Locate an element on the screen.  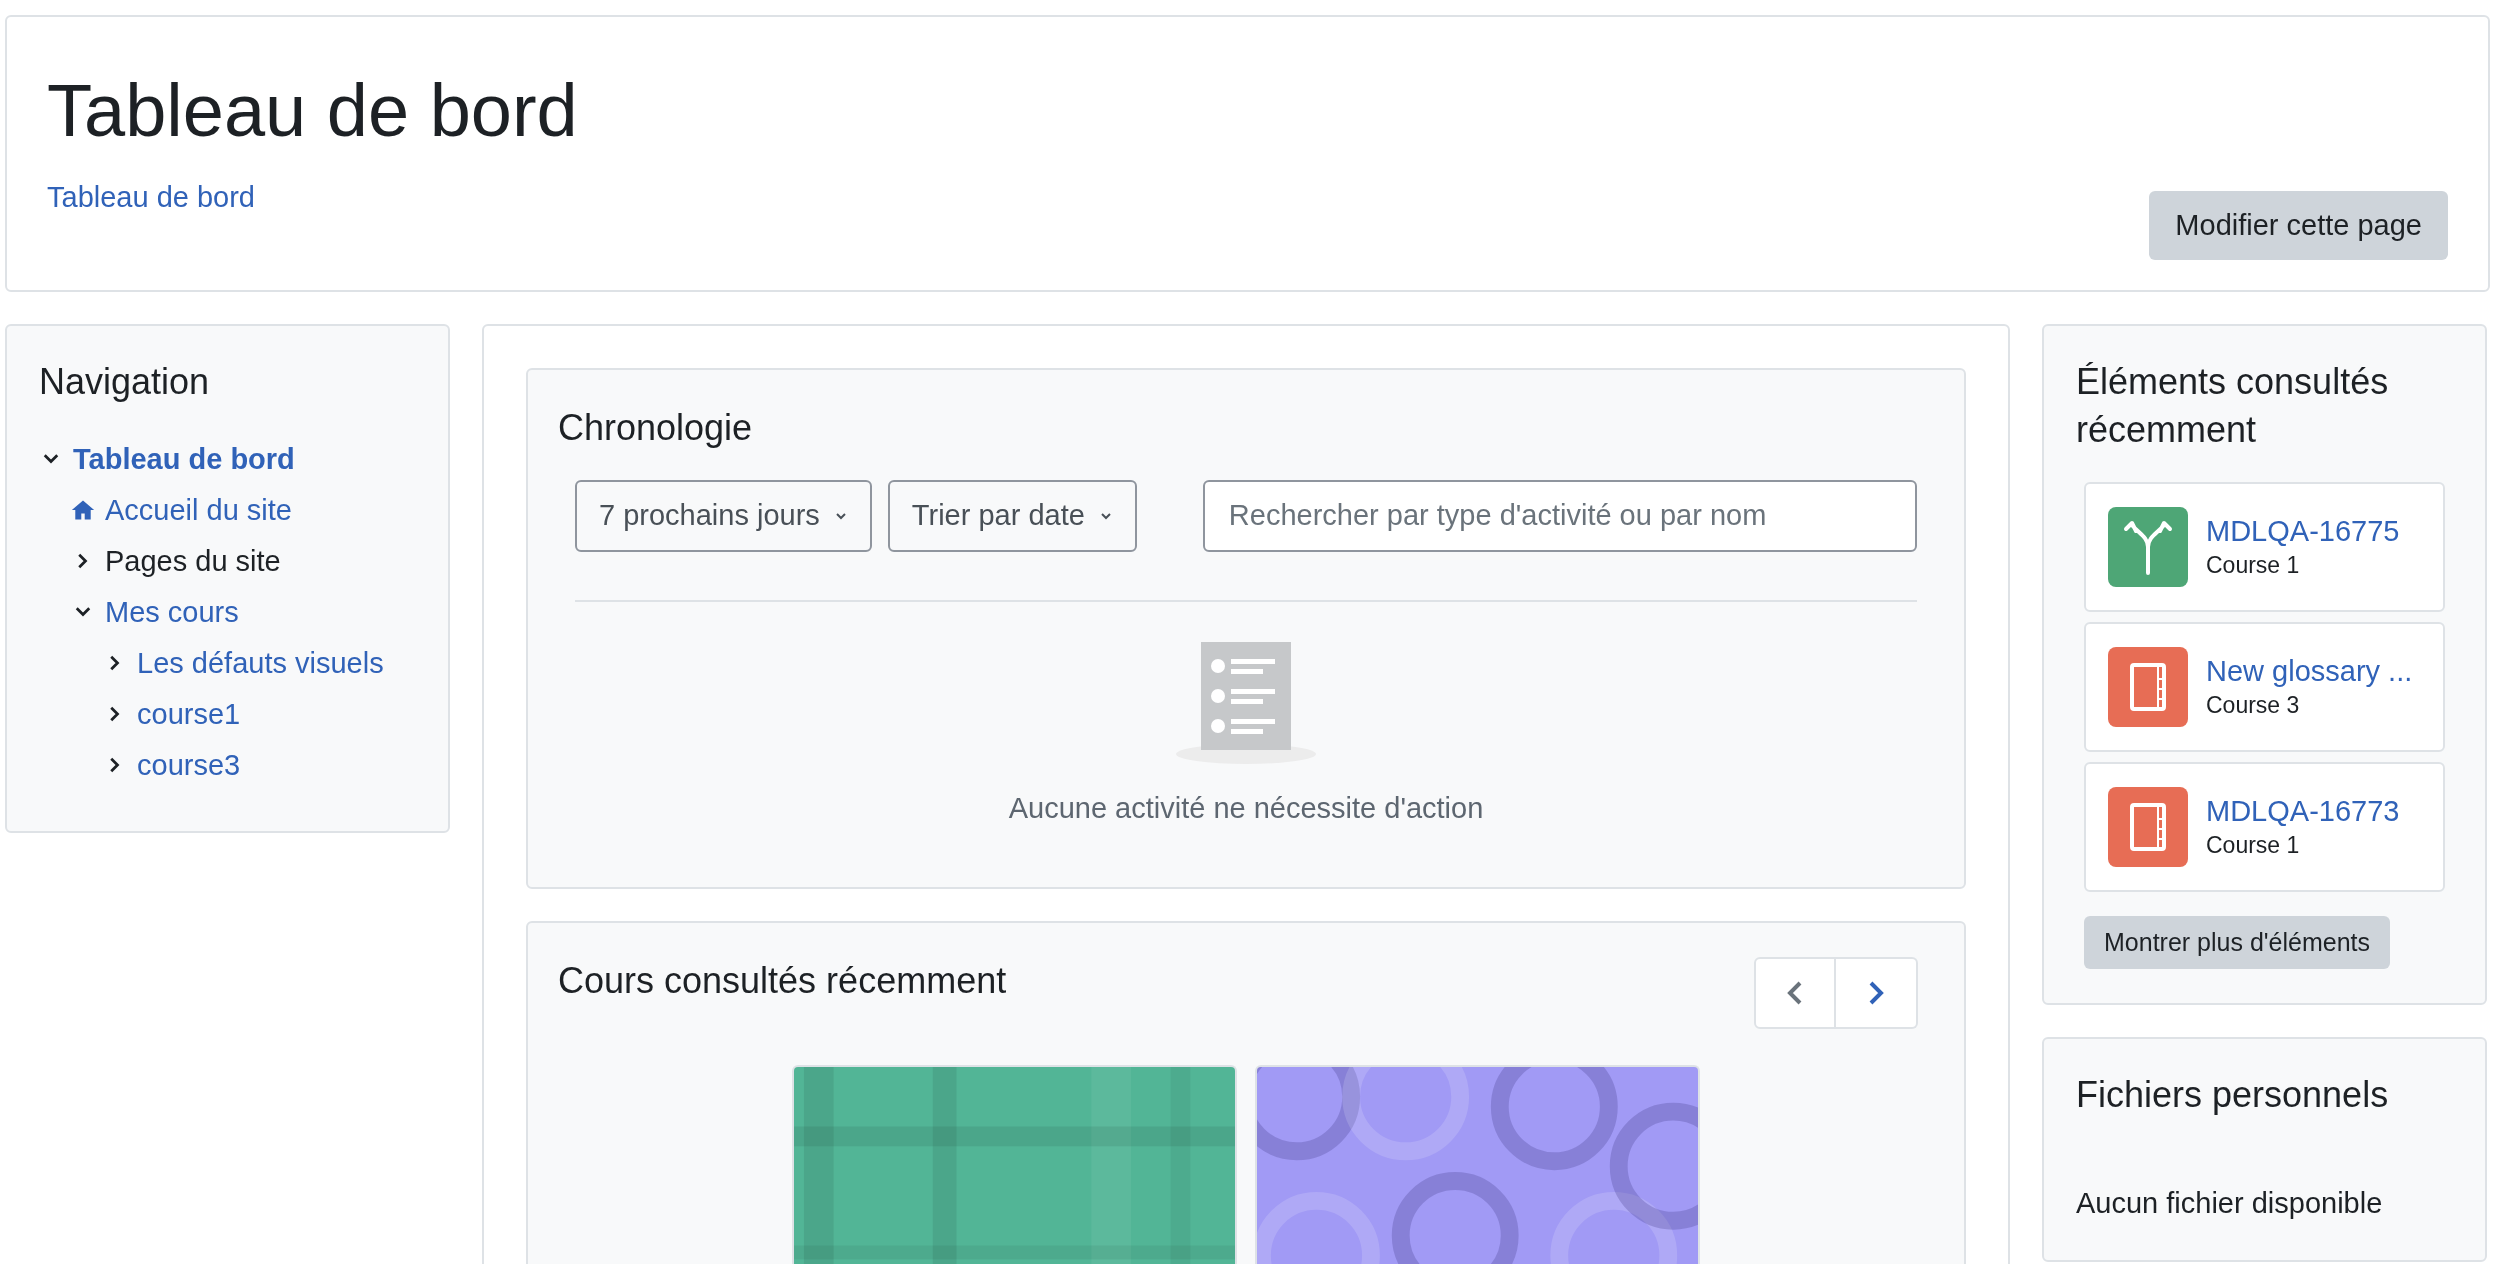
filter-dropdown: 7 prochains jours is located at coordinates (723, 515).